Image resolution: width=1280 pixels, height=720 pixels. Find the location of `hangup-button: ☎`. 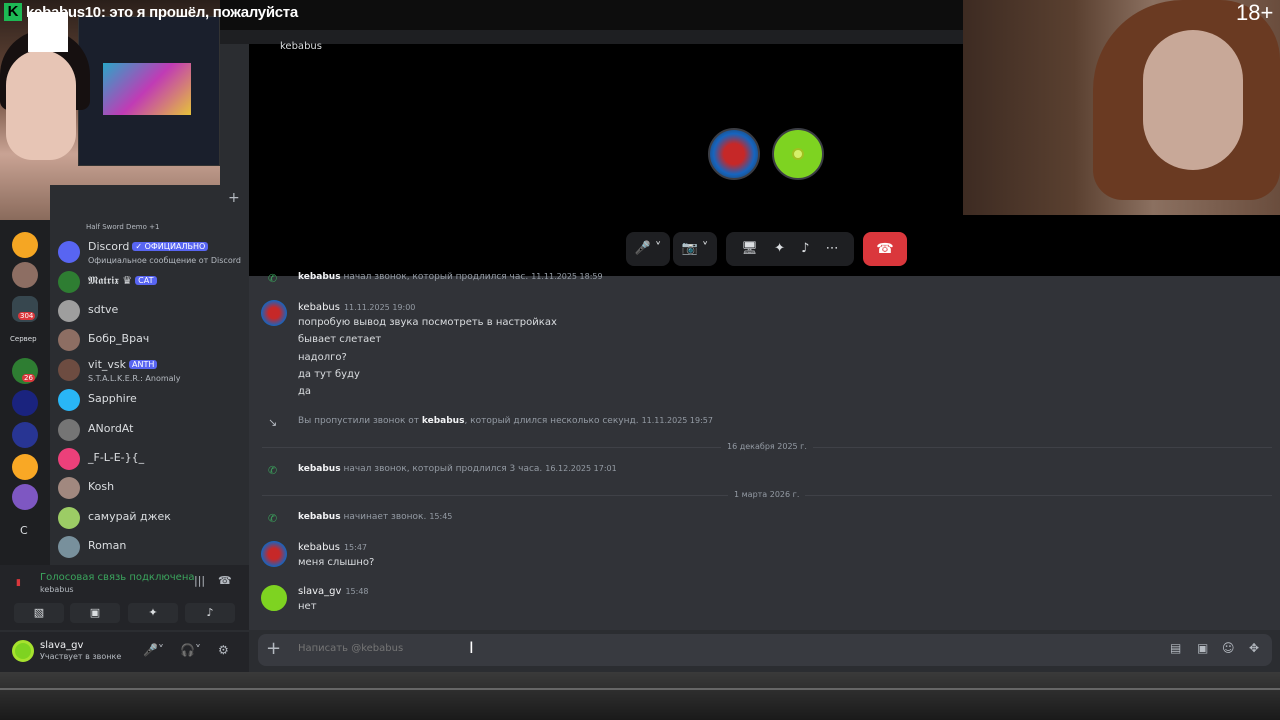

hangup-button: ☎ is located at coordinates (885, 249).